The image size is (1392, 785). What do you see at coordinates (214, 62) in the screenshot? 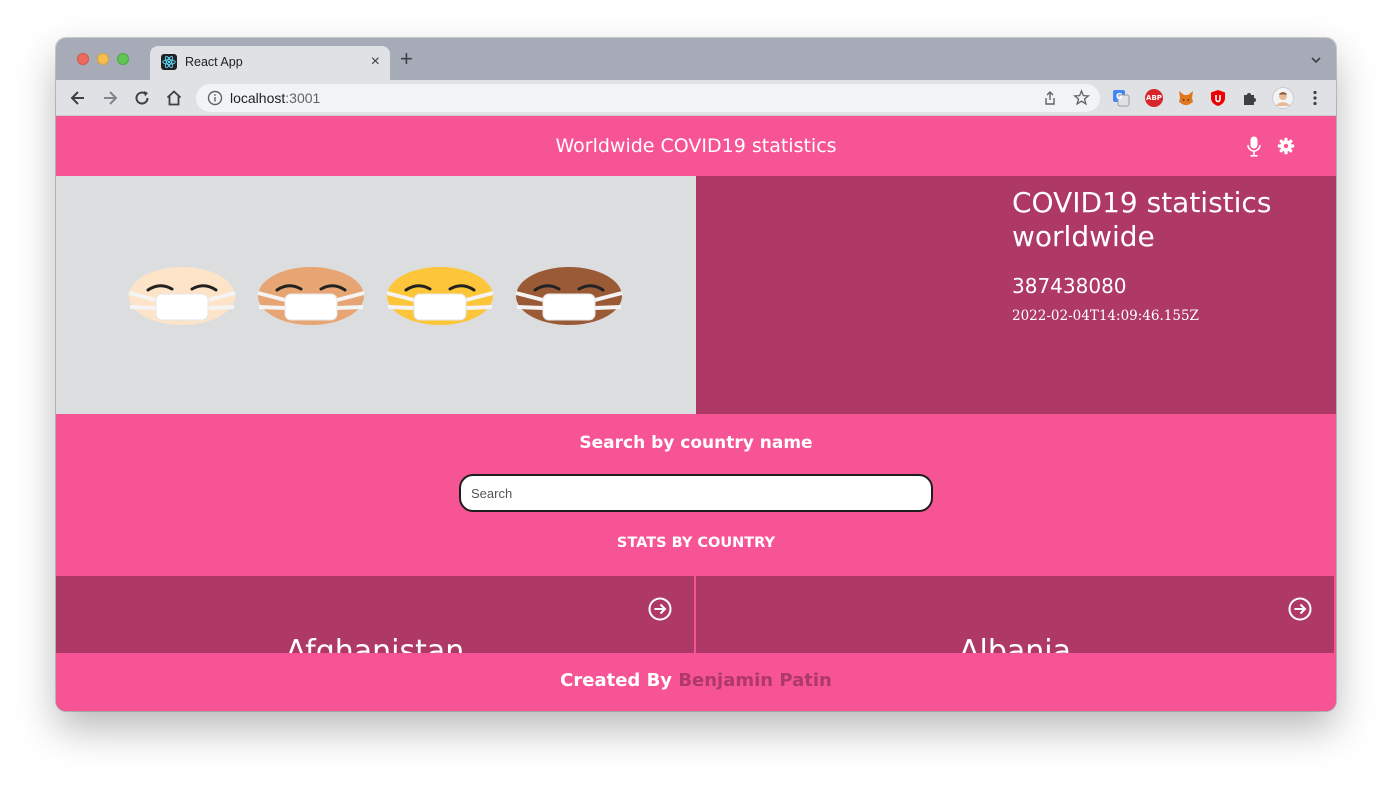
I see `tab-title: React App` at bounding box center [214, 62].